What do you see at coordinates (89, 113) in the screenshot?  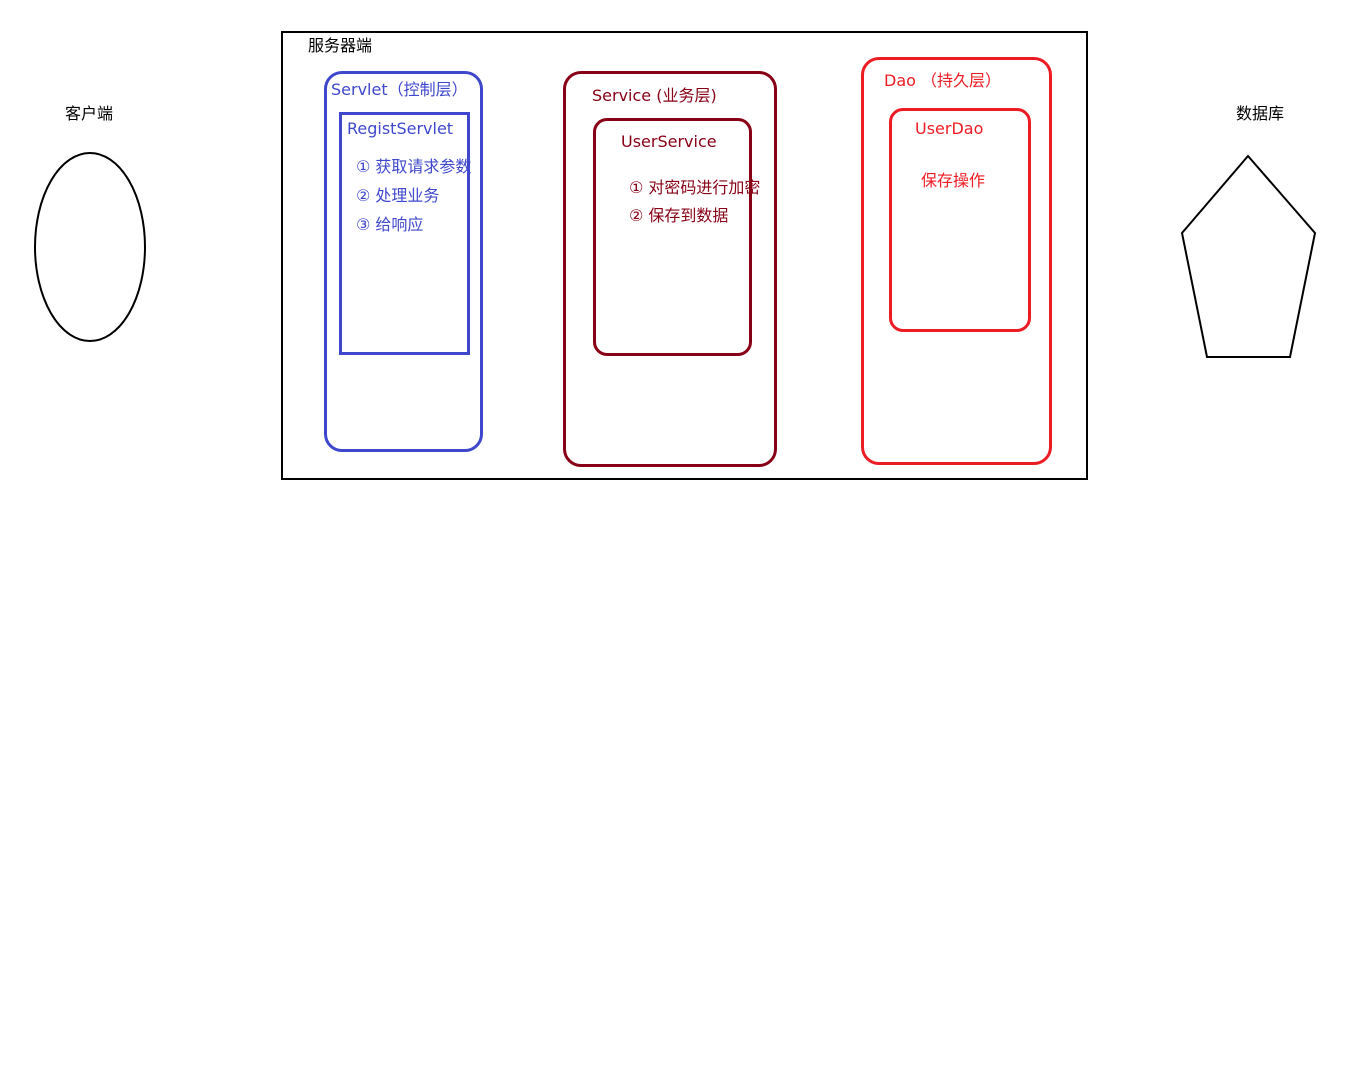 I see `client-label: 客户端` at bounding box center [89, 113].